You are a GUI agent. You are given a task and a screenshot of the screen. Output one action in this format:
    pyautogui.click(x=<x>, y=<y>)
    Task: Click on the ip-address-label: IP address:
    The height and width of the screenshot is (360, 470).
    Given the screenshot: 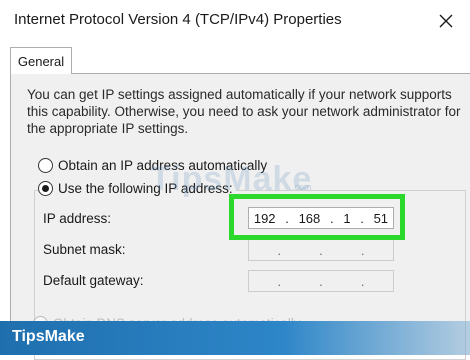 What is the action you would take?
    pyautogui.click(x=77, y=218)
    